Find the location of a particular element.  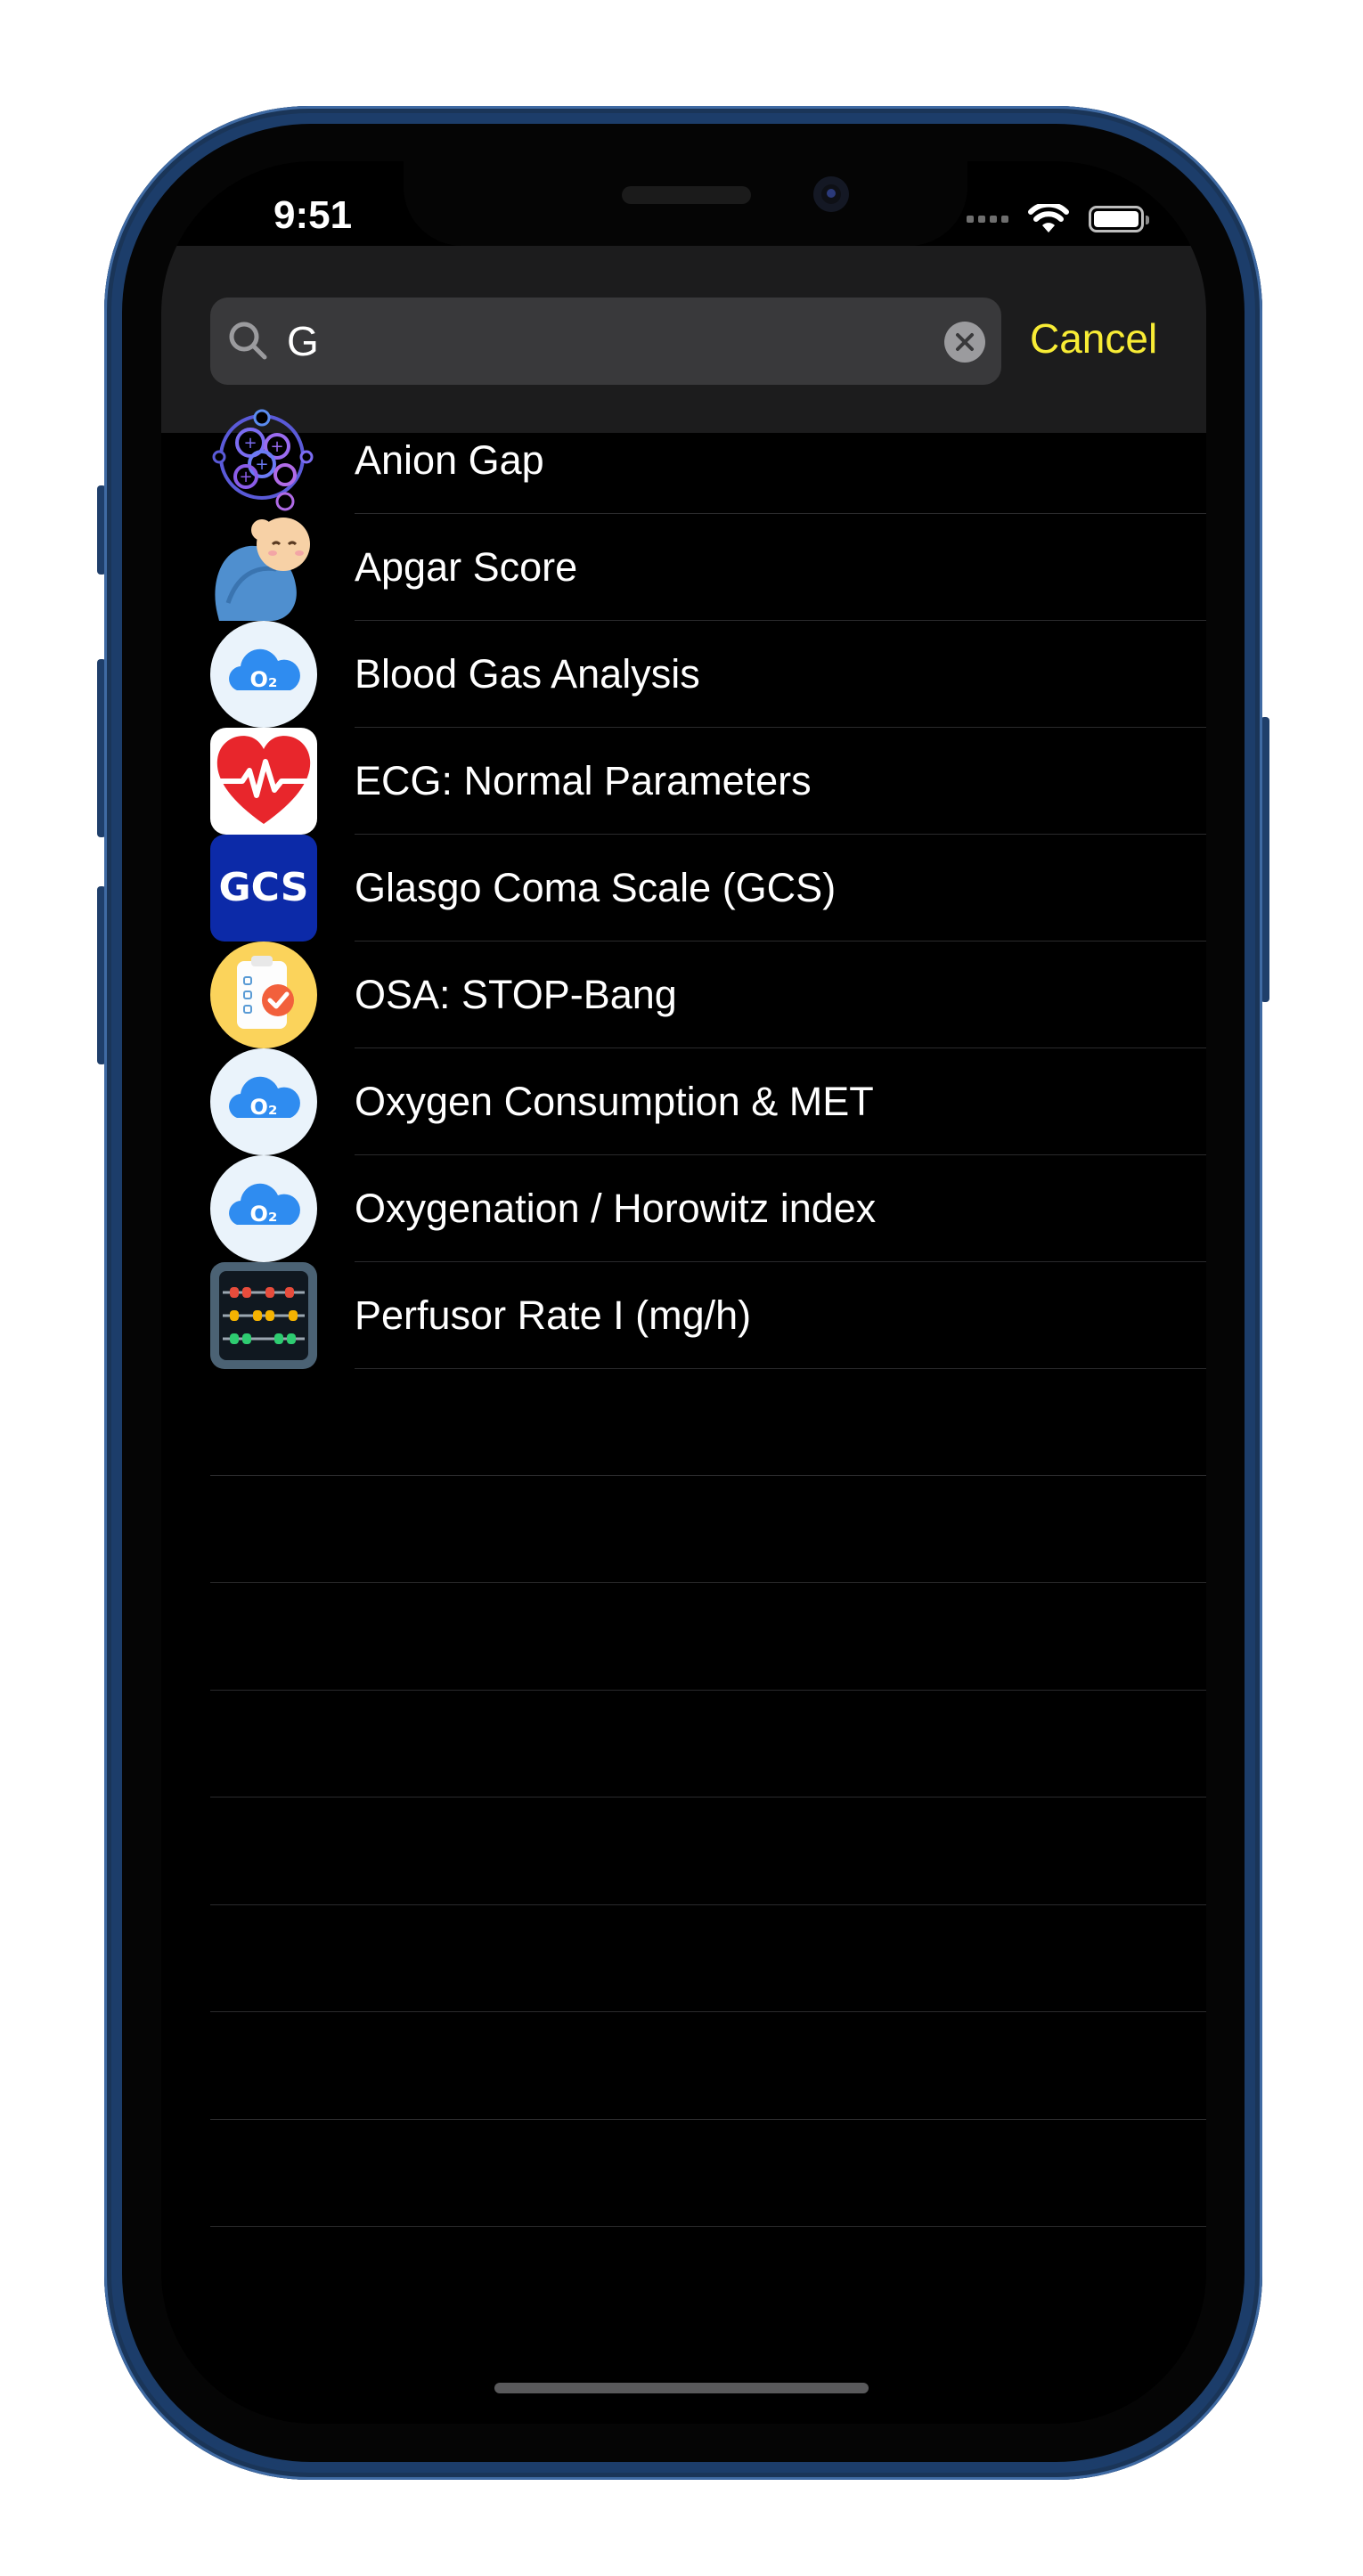

wifi-icon is located at coordinates (1048, 218).